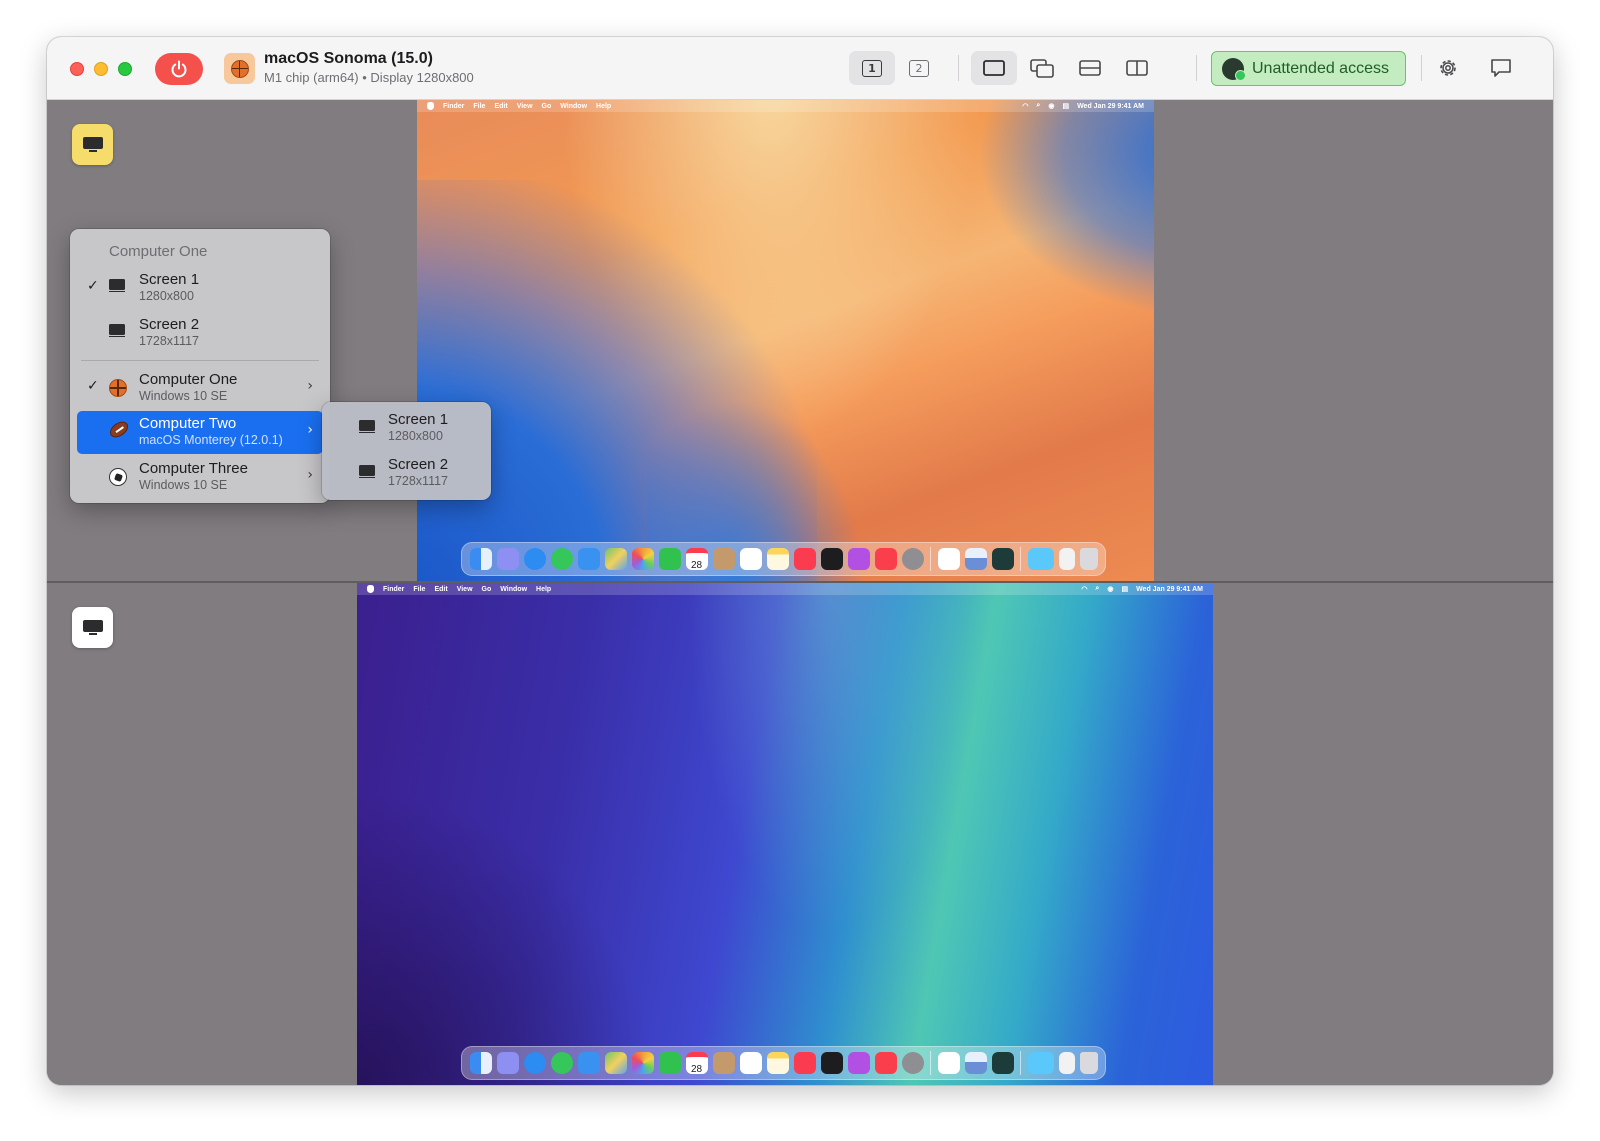 This screenshot has height=1141, width=1600. Describe the element at coordinates (179, 69) in the screenshot. I see `power-button` at that location.